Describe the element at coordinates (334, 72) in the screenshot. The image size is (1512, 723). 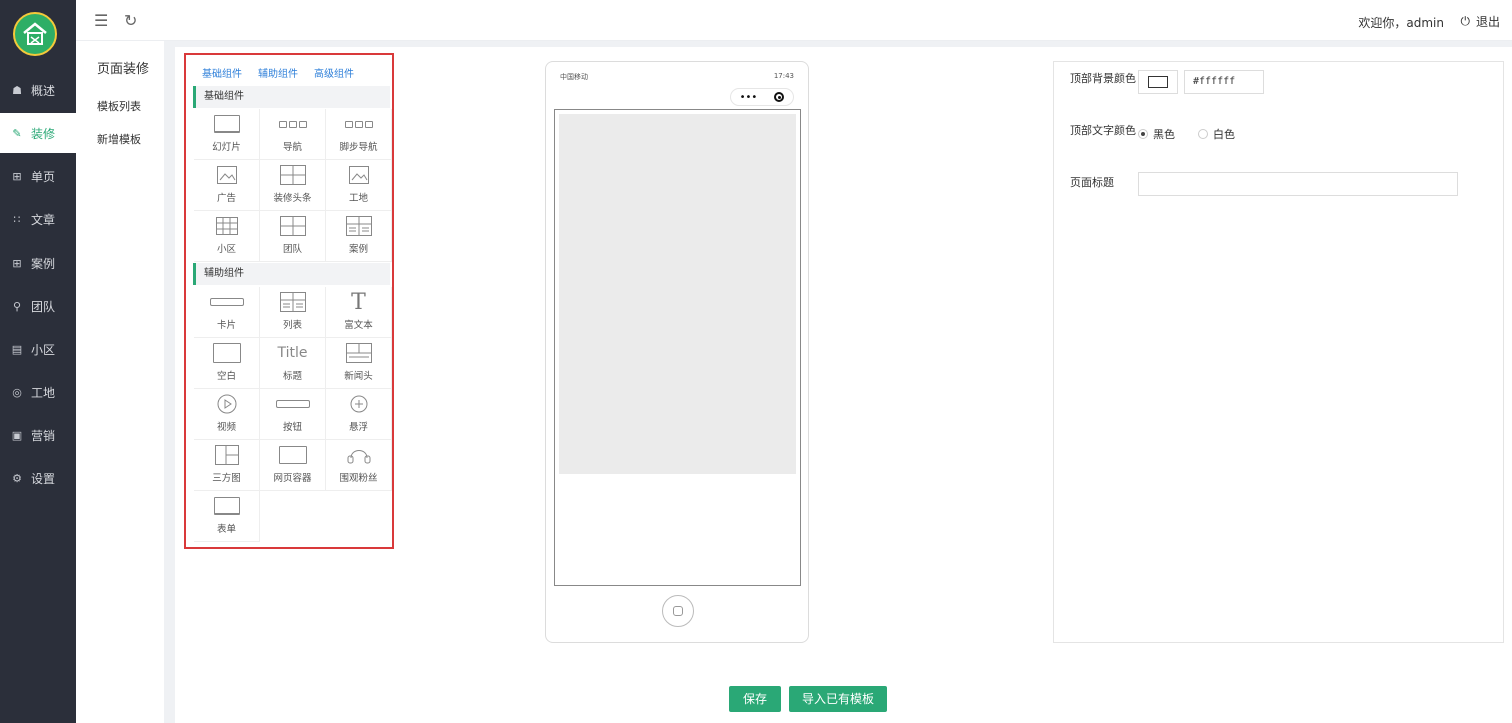
I see `tab-advanced: 高级组件` at that location.